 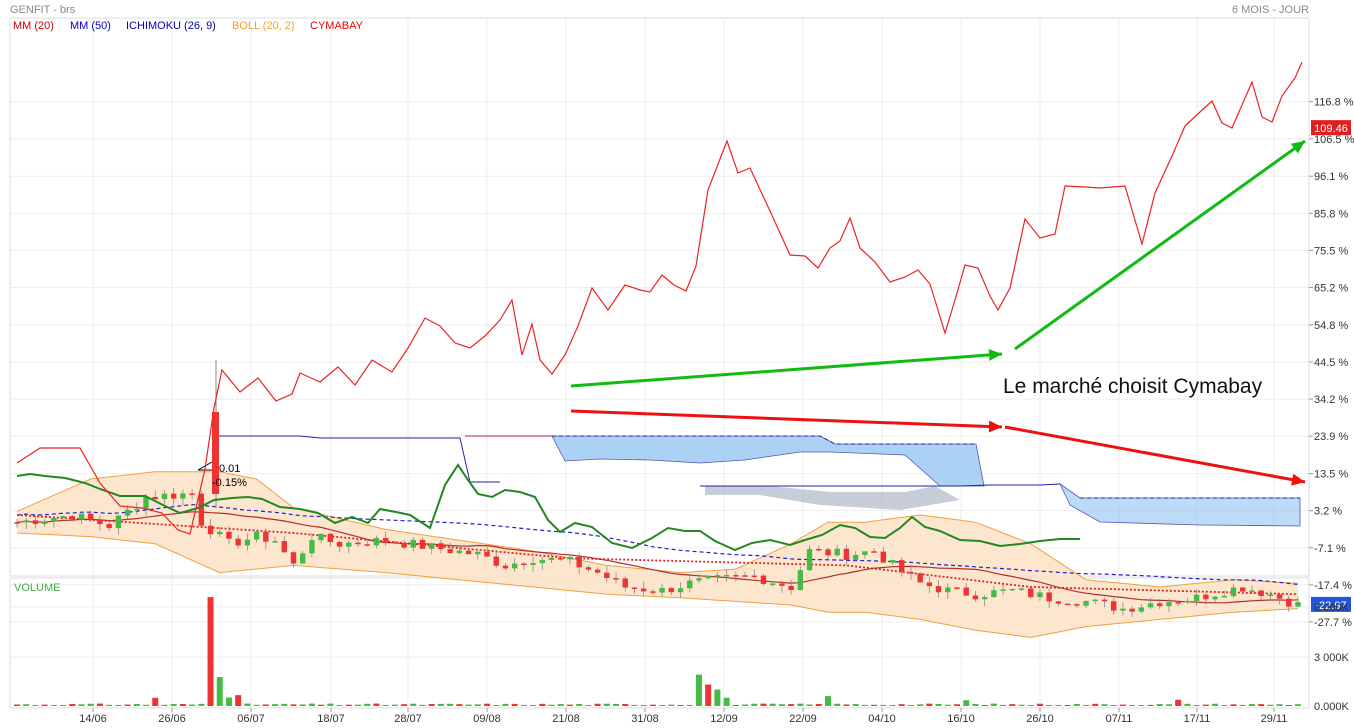 What do you see at coordinates (645, 719) in the screenshot?
I see `date-tick-label: 31/08` at bounding box center [645, 719].